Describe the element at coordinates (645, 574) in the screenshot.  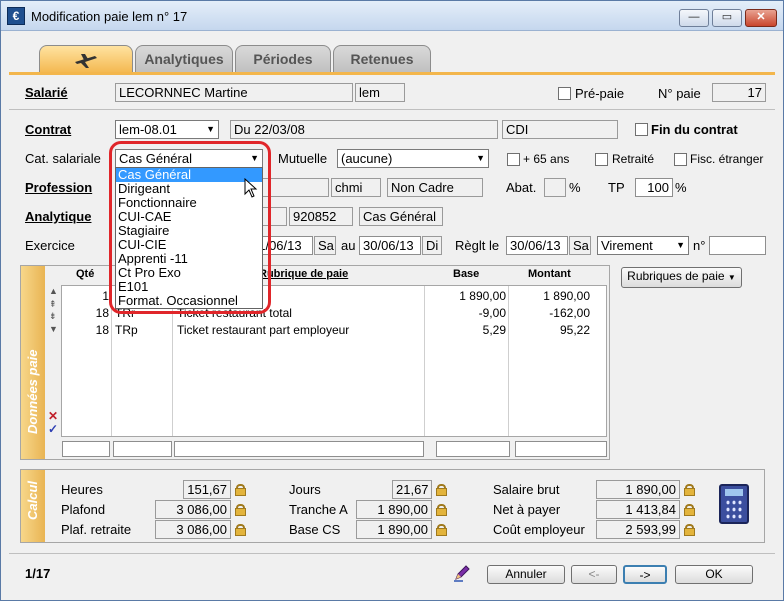
I see `next-button: ->` at that location.